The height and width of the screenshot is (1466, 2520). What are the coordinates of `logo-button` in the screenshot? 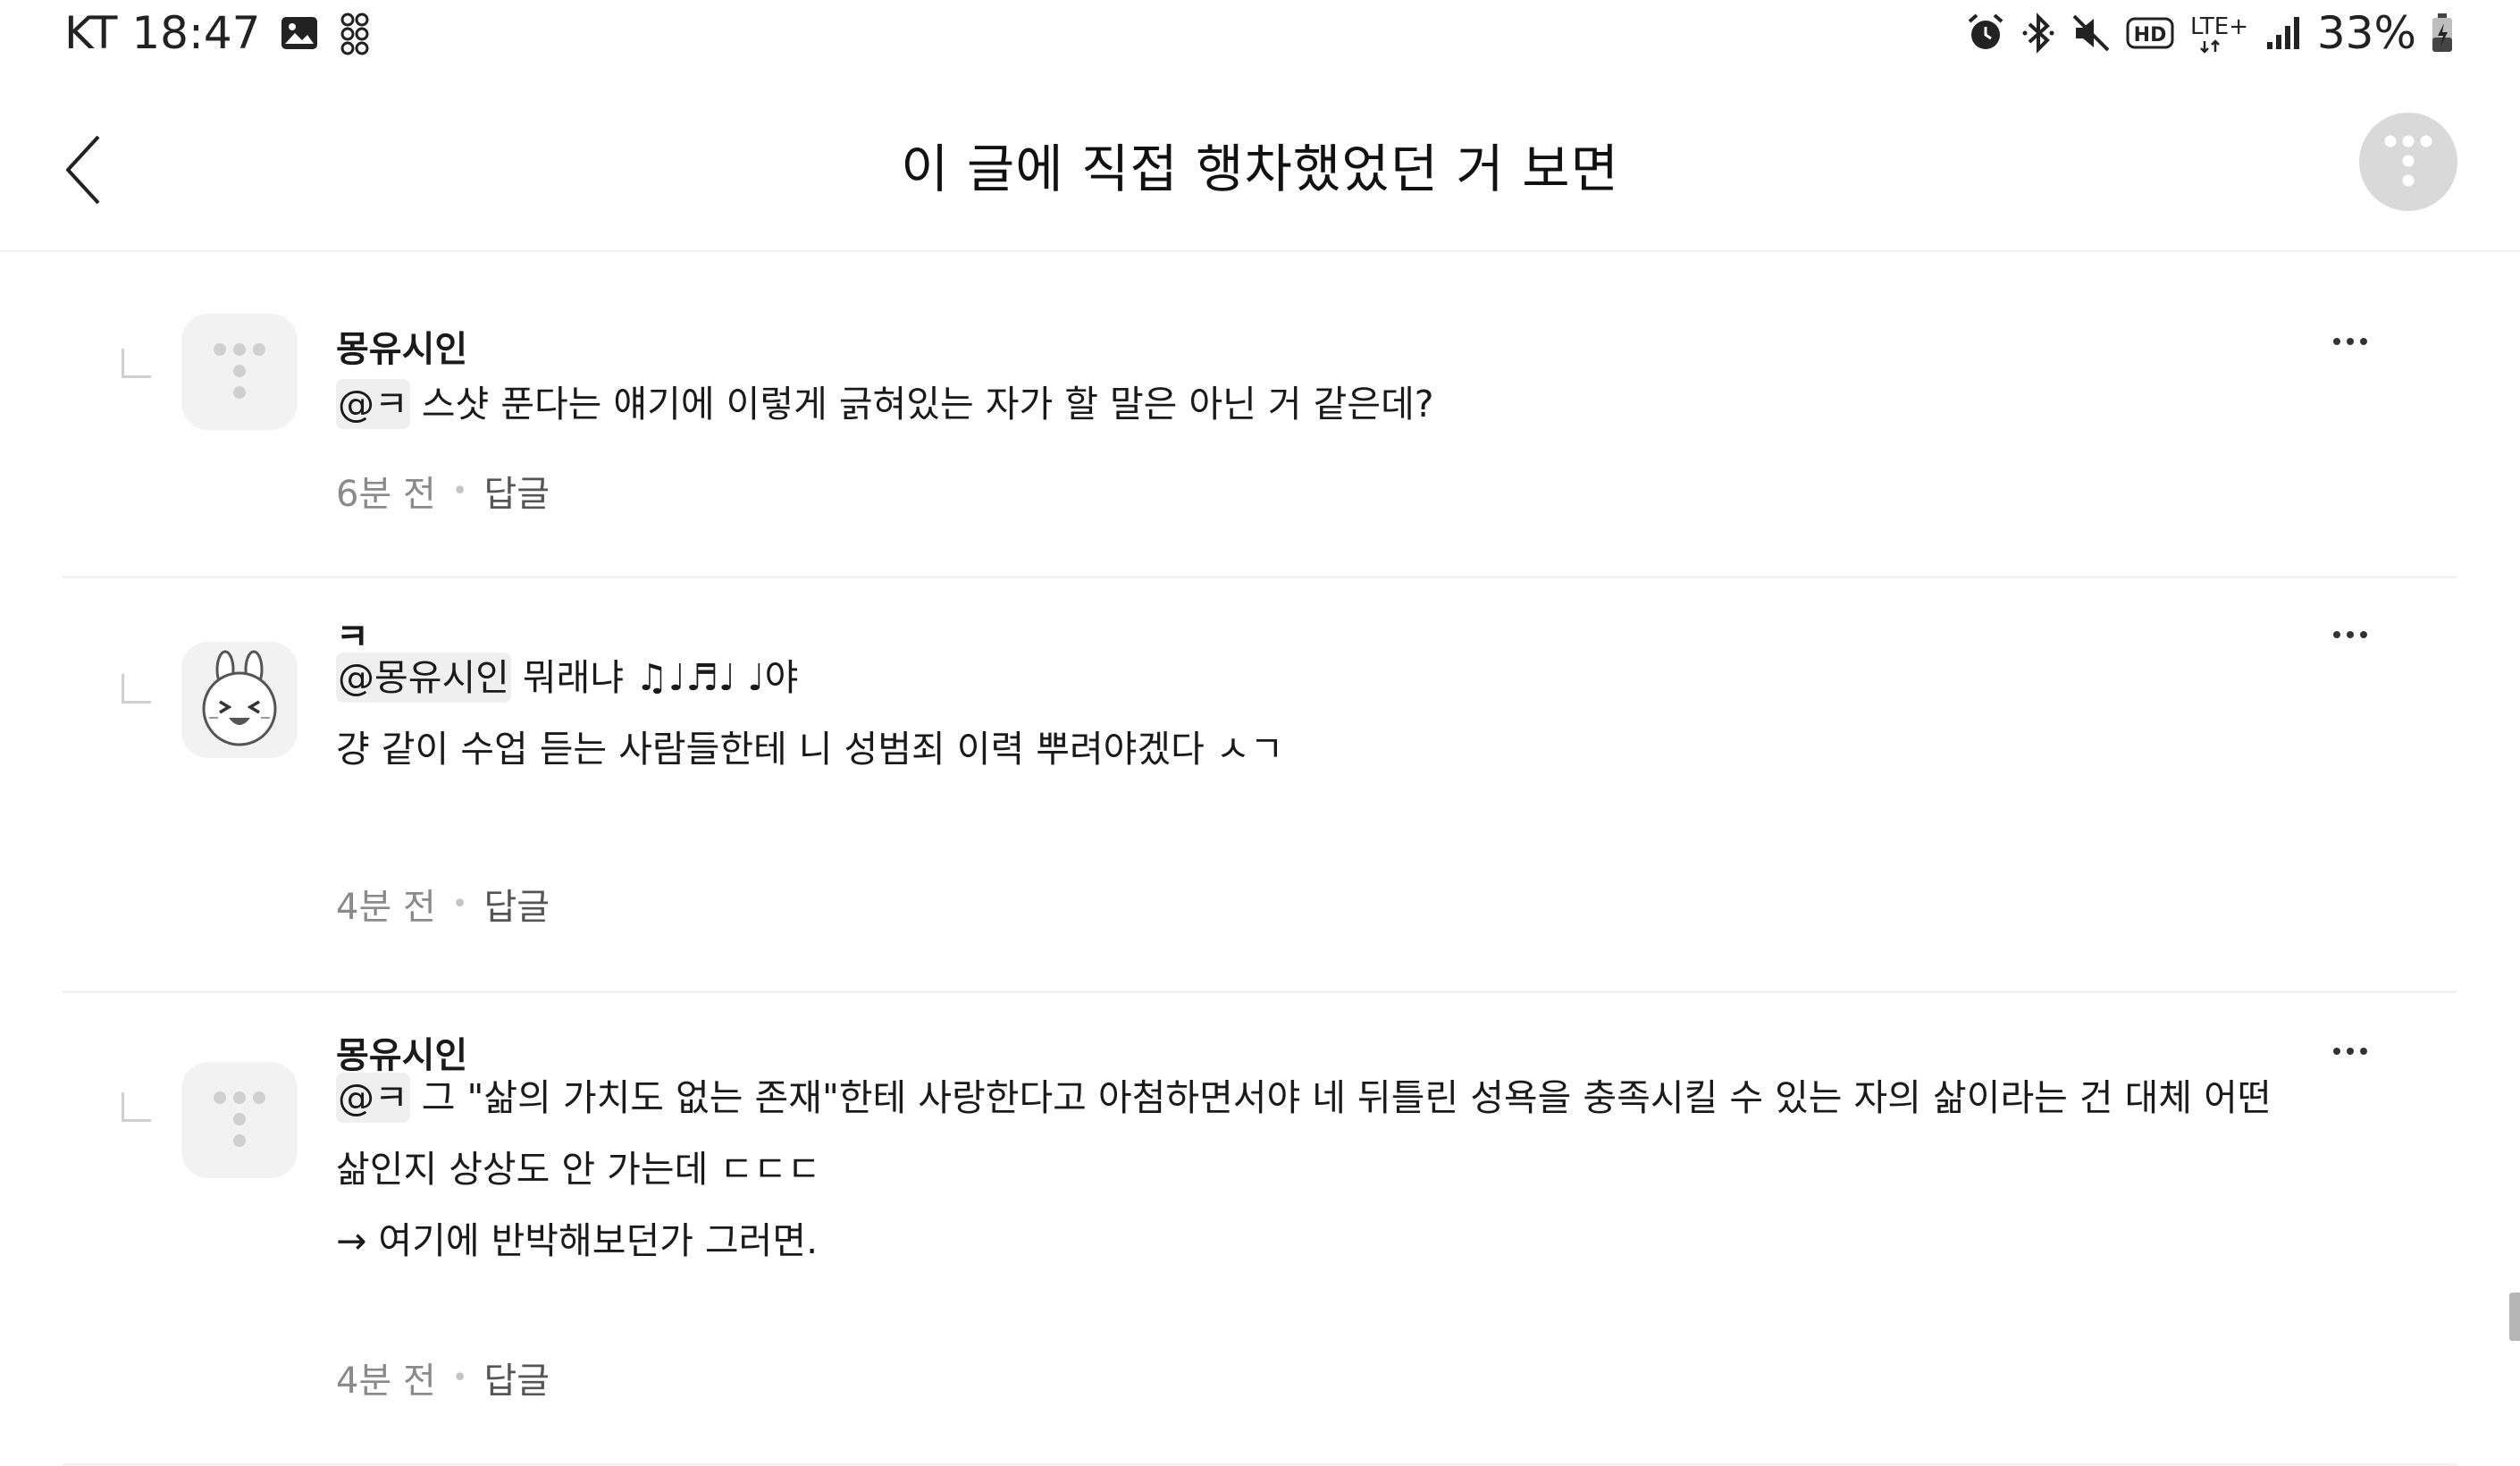 It's located at (2408, 162).